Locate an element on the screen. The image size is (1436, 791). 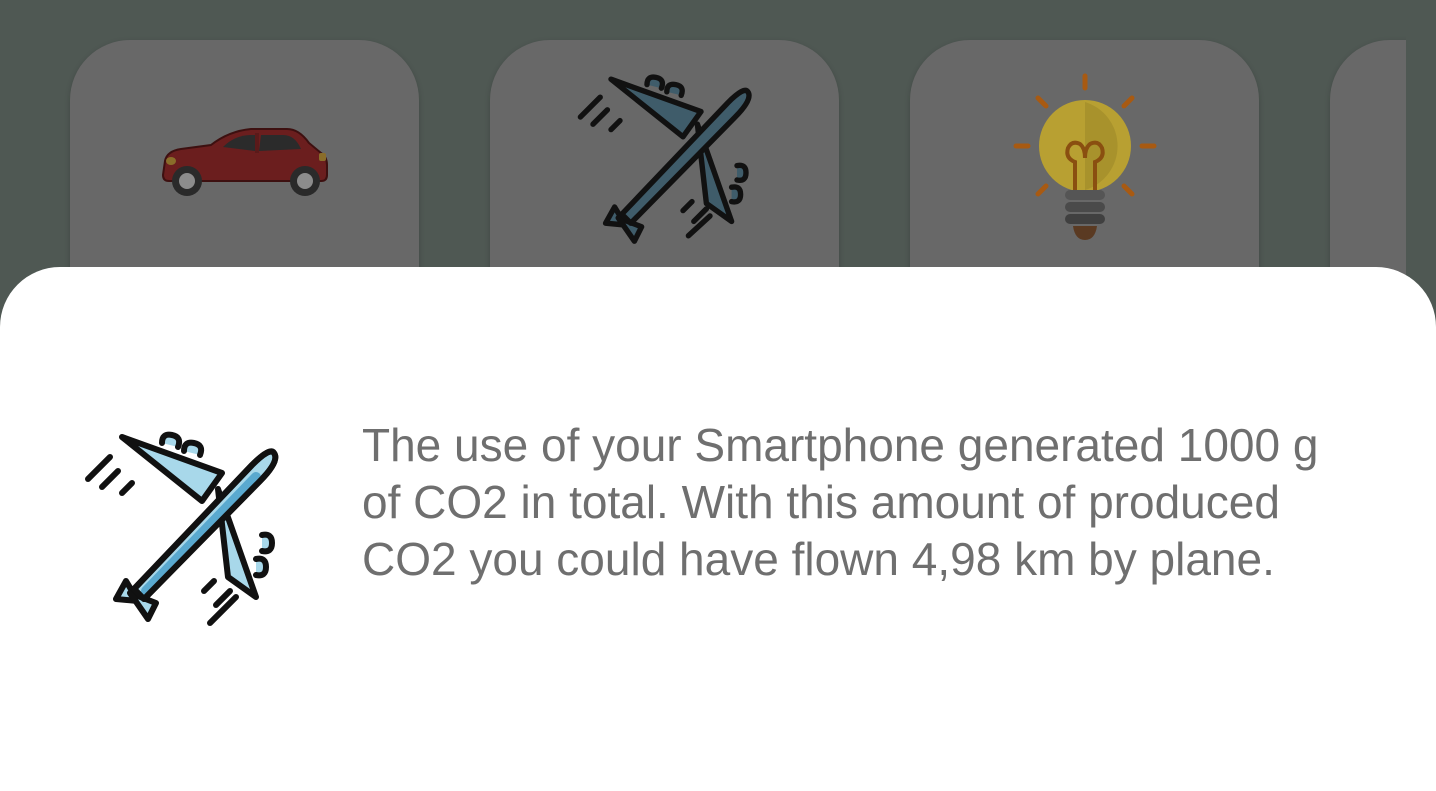
light-bulb-icon is located at coordinates (1084, 156).